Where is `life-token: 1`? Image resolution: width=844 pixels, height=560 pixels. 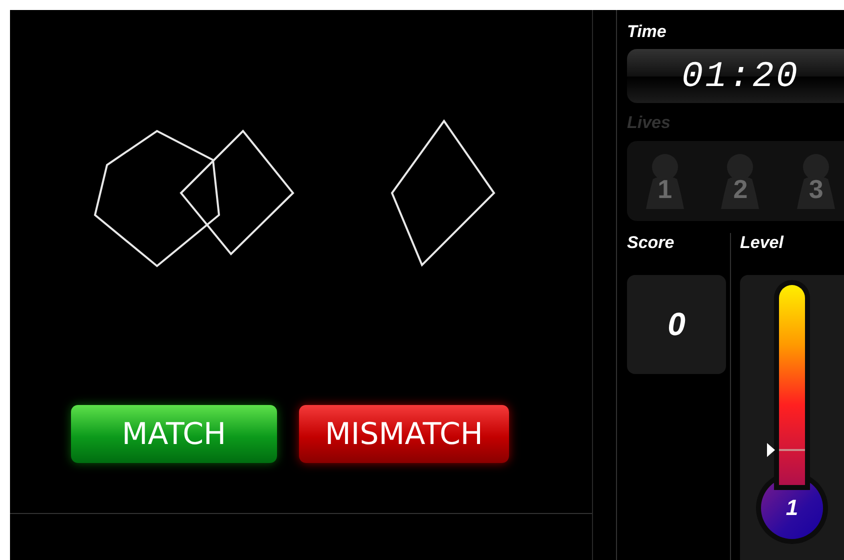
life-token: 1 is located at coordinates (664, 181).